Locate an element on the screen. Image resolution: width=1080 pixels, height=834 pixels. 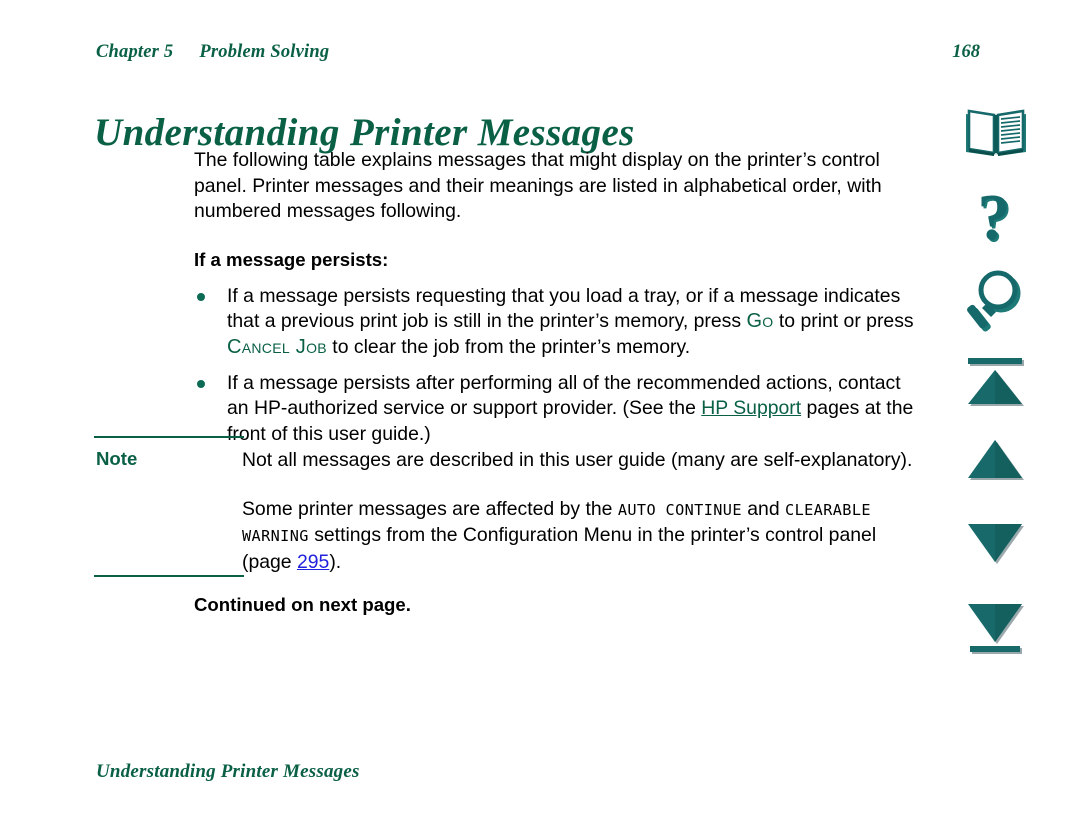
navigation-rail: ? ? is located at coordinates (996, 391).